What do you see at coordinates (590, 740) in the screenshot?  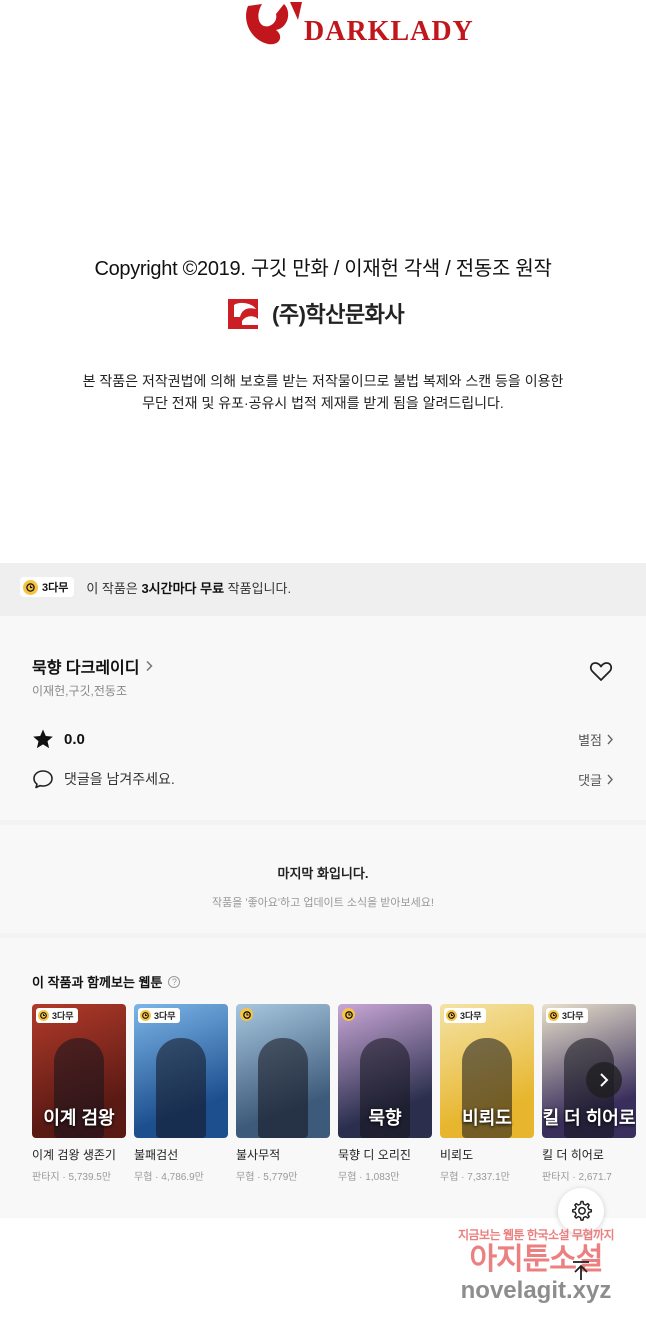 I see `rating-link-label: 별점` at bounding box center [590, 740].